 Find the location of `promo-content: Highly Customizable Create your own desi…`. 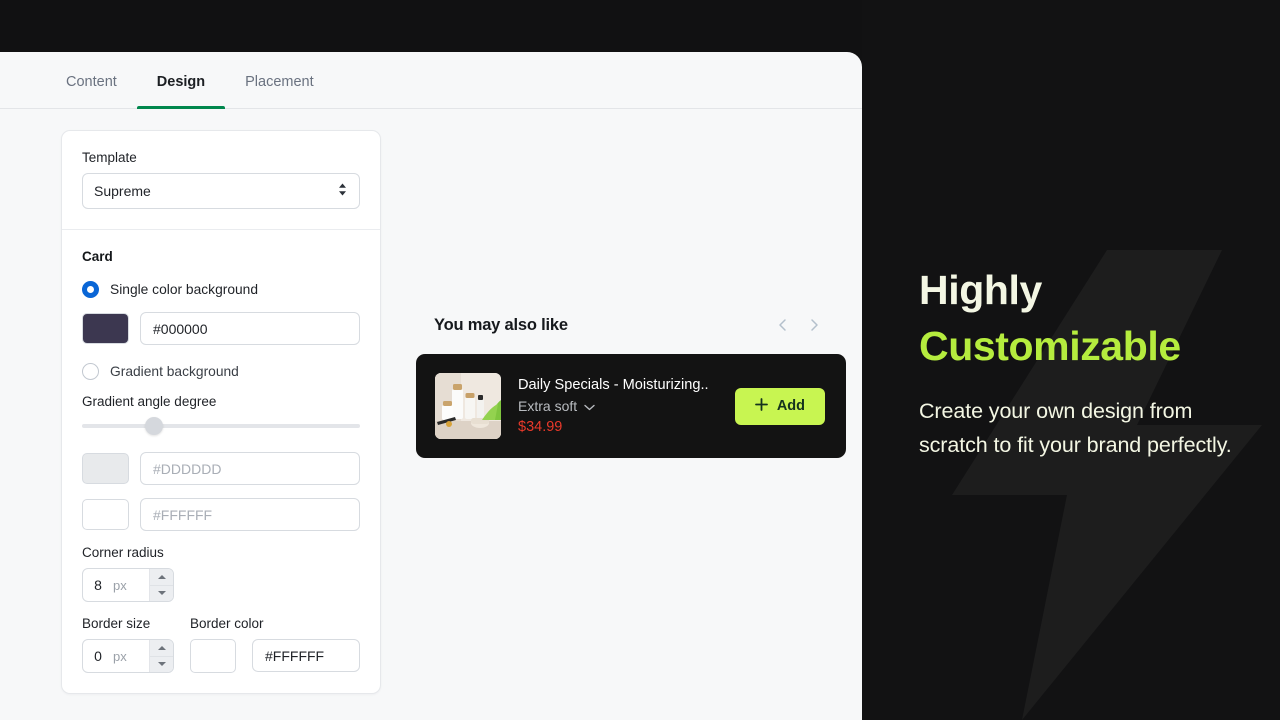

promo-content: Highly Customizable Create your own desi… is located at coordinates (1084, 362).